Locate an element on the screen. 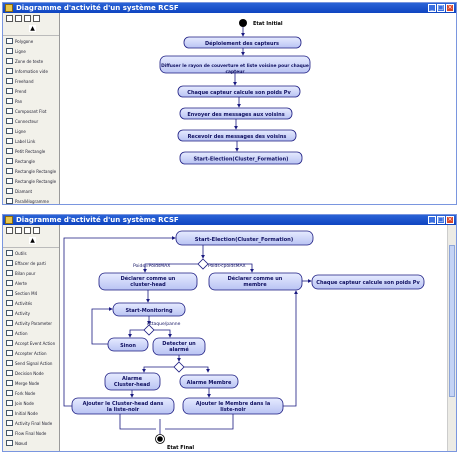  palette-tool-10: Label Link is located at coordinates (32, 141).